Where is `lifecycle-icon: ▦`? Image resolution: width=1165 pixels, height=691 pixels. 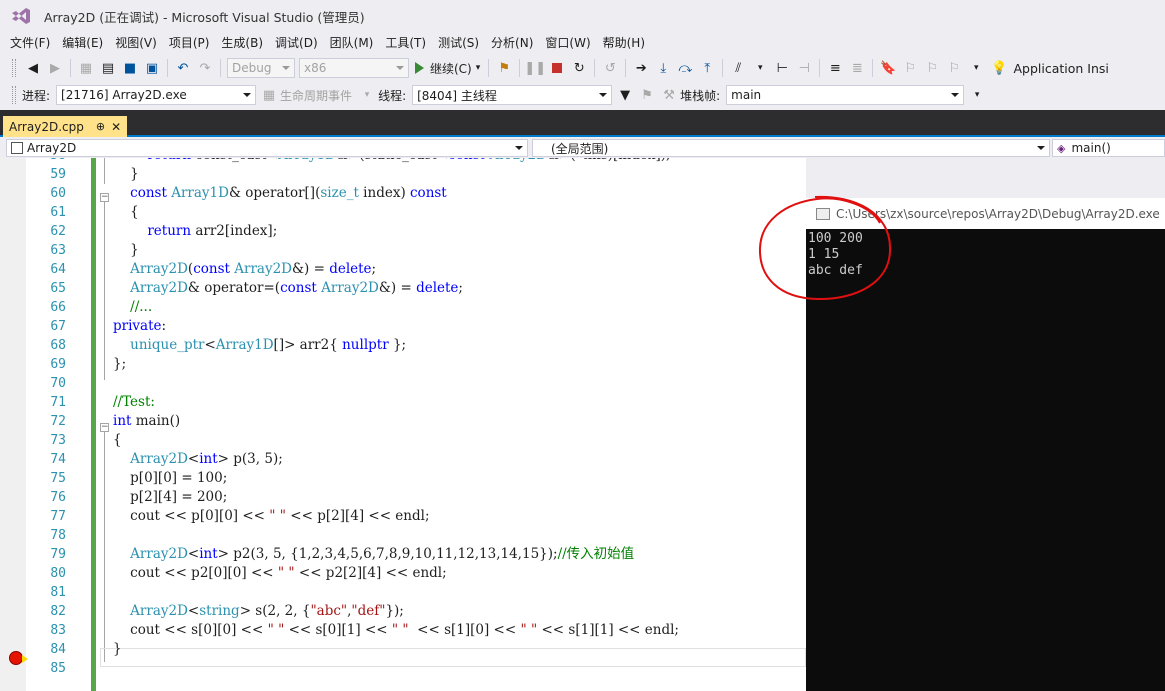 lifecycle-icon: ▦ is located at coordinates (269, 95).